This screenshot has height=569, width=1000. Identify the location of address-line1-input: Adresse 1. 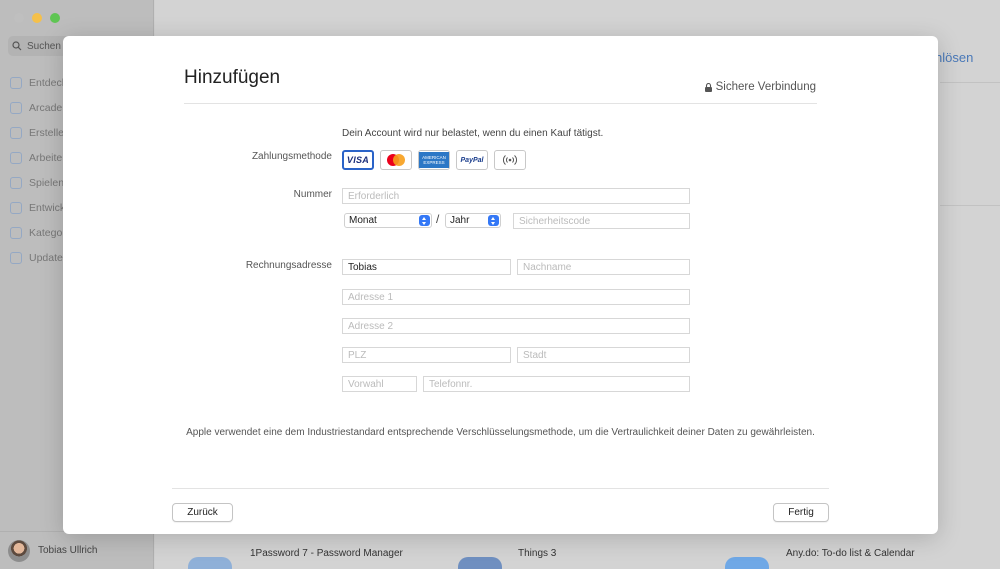
(516, 297).